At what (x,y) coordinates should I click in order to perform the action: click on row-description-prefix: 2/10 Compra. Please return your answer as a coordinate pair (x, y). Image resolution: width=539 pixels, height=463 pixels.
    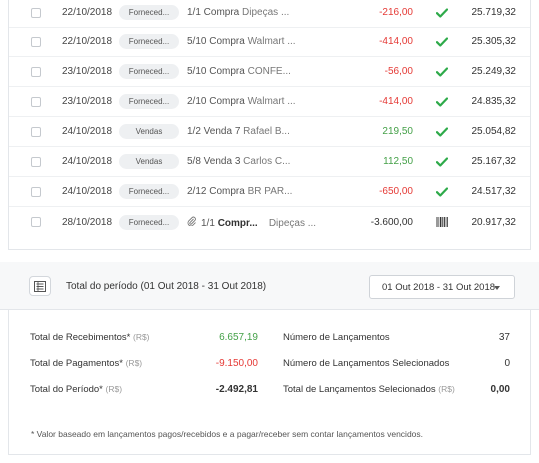
    Looking at the image, I should click on (216, 101).